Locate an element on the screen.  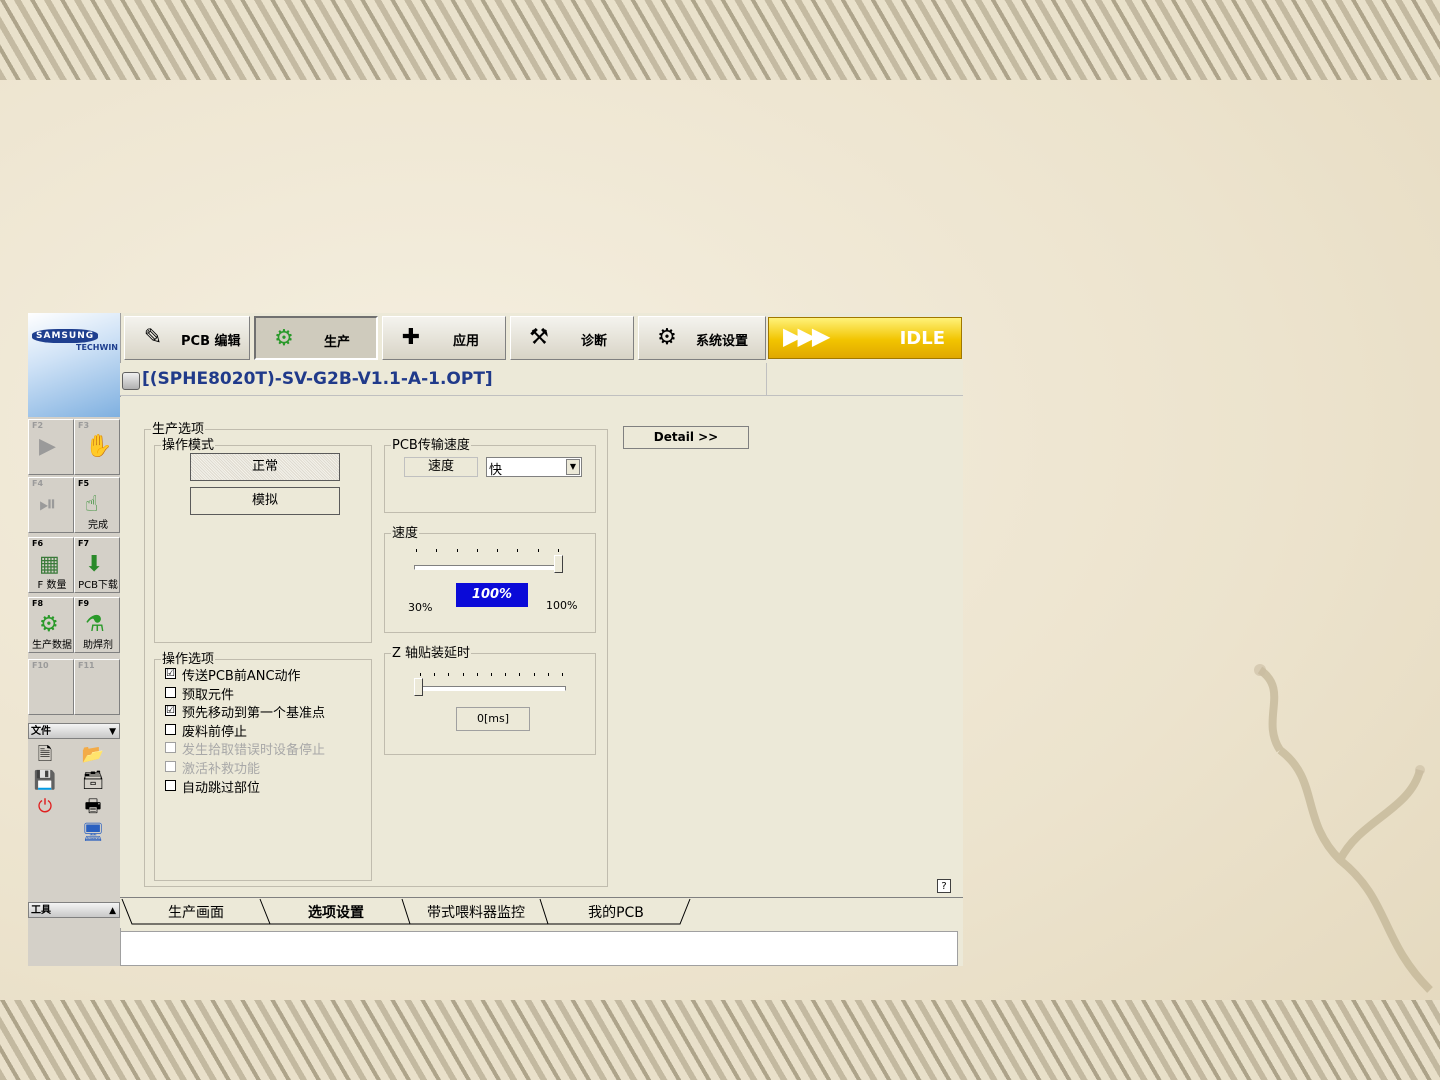
fkey-label: F9 is located at coordinates (84, 603).